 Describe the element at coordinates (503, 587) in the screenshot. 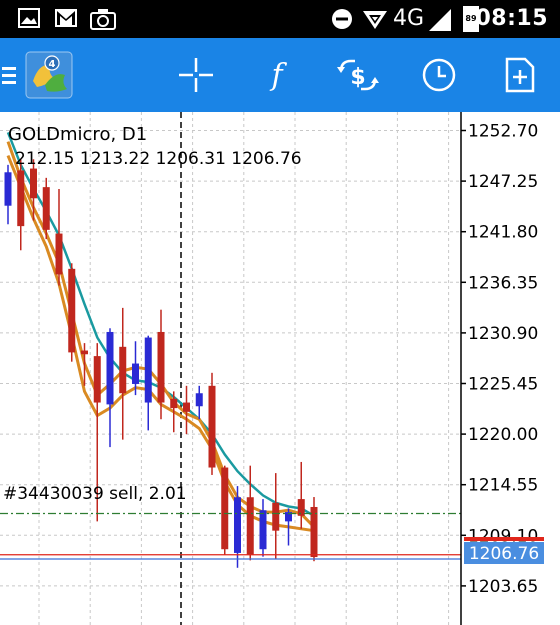

I see `price-tick-label: 1203.65` at that location.